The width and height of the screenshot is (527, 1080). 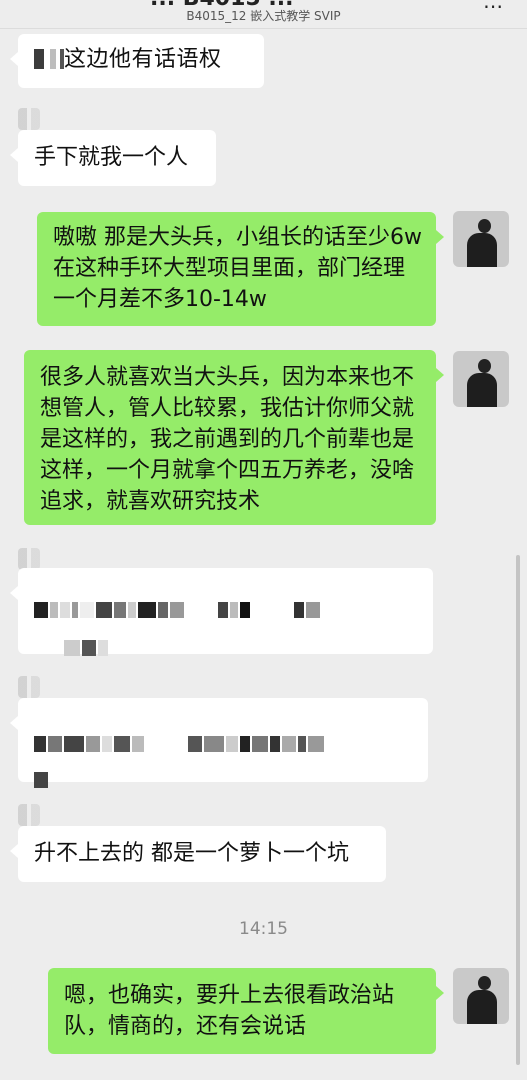 What do you see at coordinates (518, 810) in the screenshot?
I see `scrollbar` at bounding box center [518, 810].